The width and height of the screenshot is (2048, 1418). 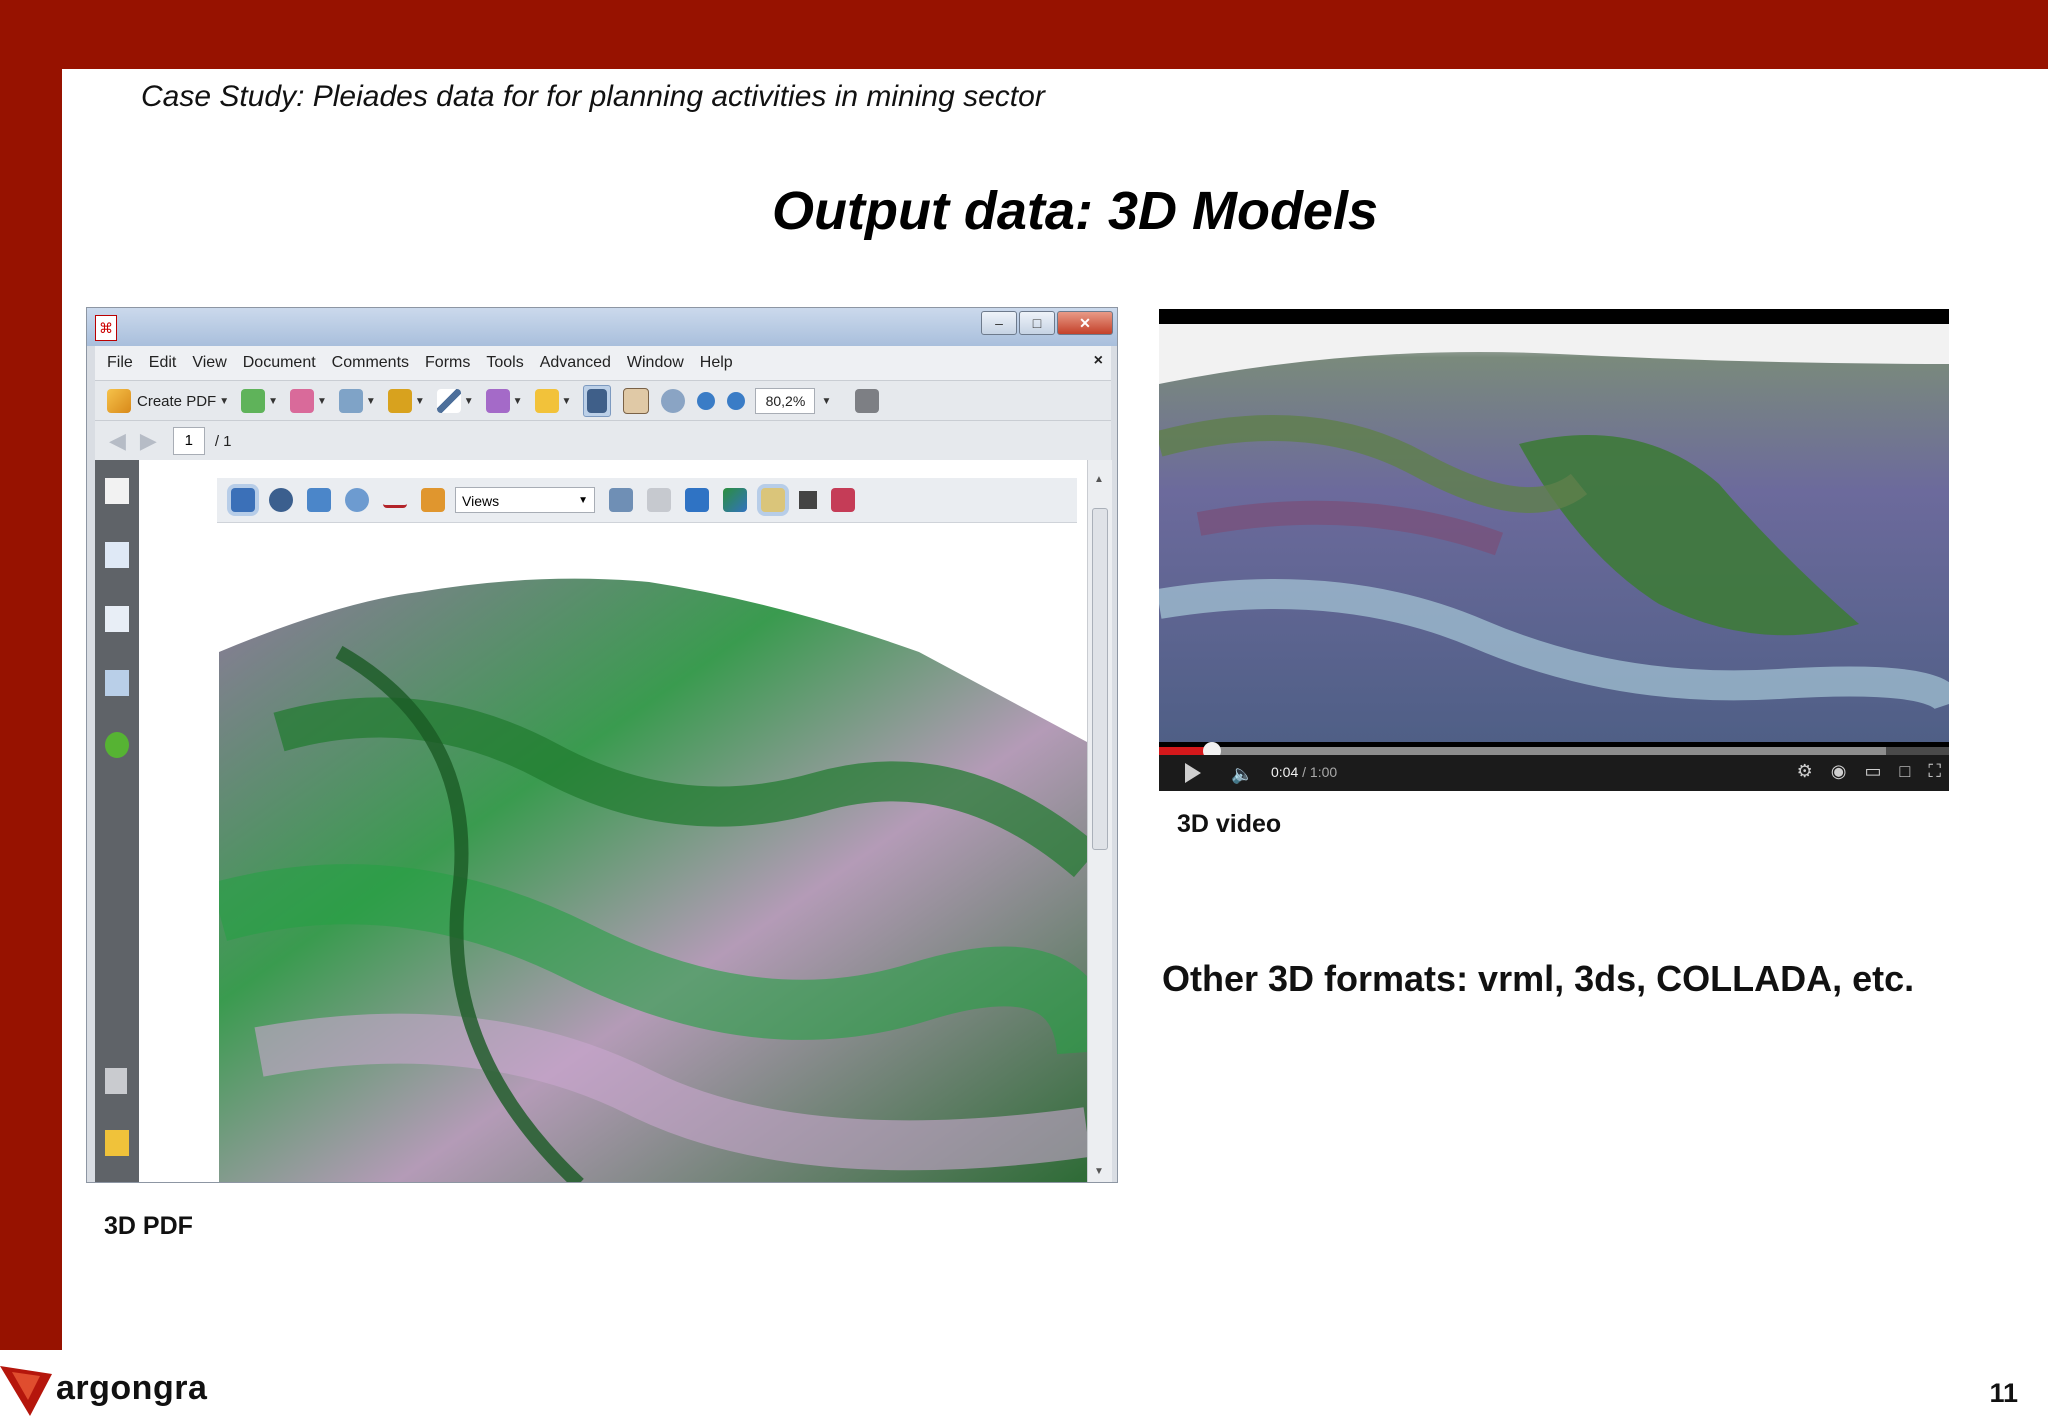 I want to click on menu-file: File, so click(x=120, y=363).